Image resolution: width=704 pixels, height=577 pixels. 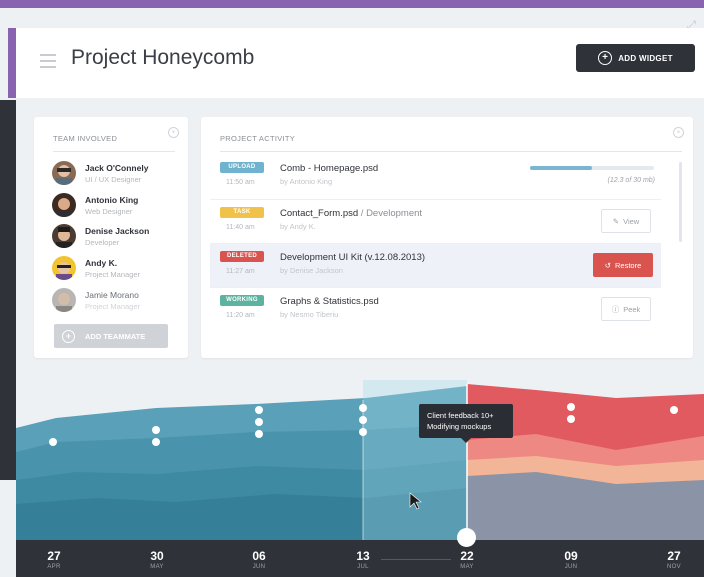 I want to click on tooltip-line: Client feedback 10+, so click(x=460, y=415).